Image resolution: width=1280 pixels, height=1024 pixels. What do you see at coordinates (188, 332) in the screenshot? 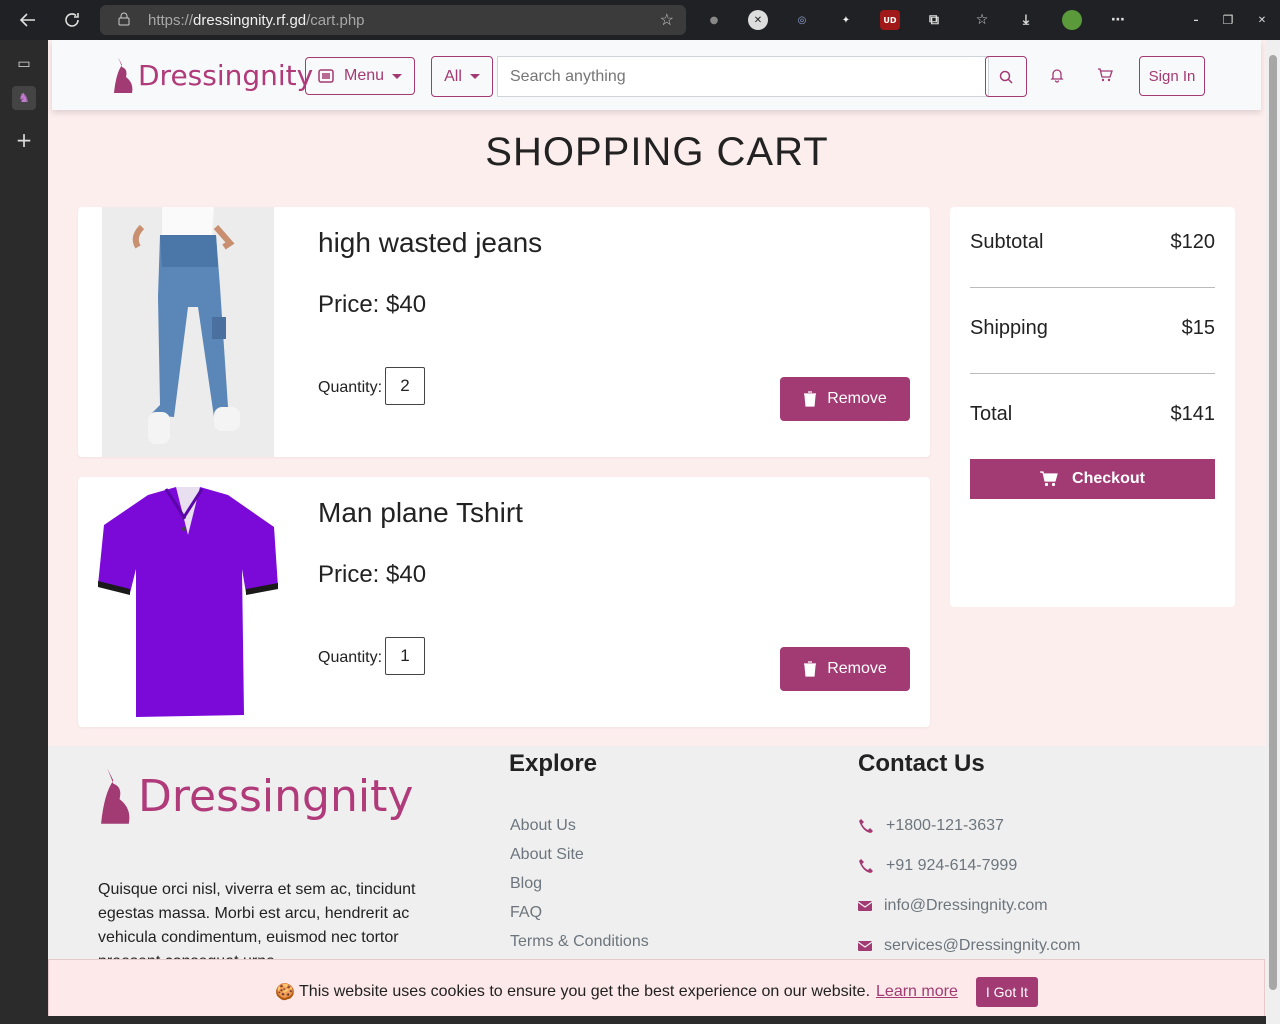
I see `product-image-jeans` at bounding box center [188, 332].